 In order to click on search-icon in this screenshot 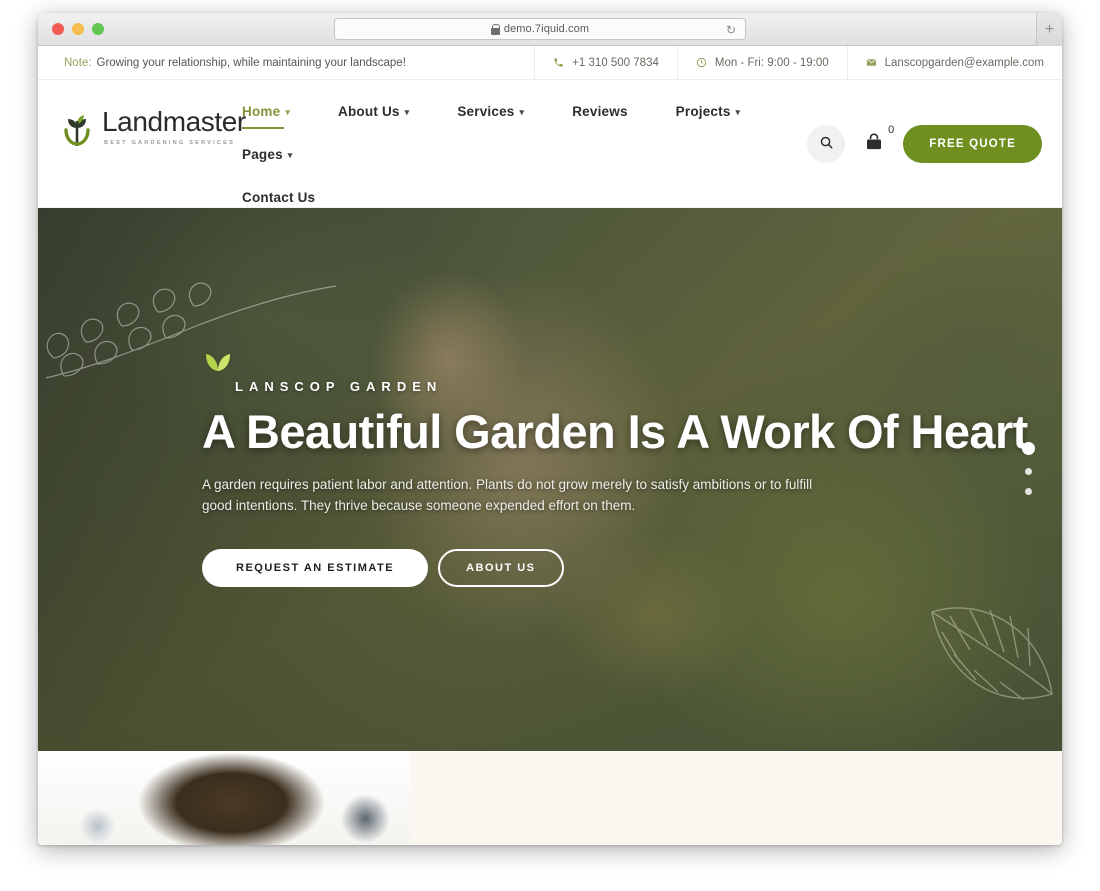, I will do `click(826, 144)`.